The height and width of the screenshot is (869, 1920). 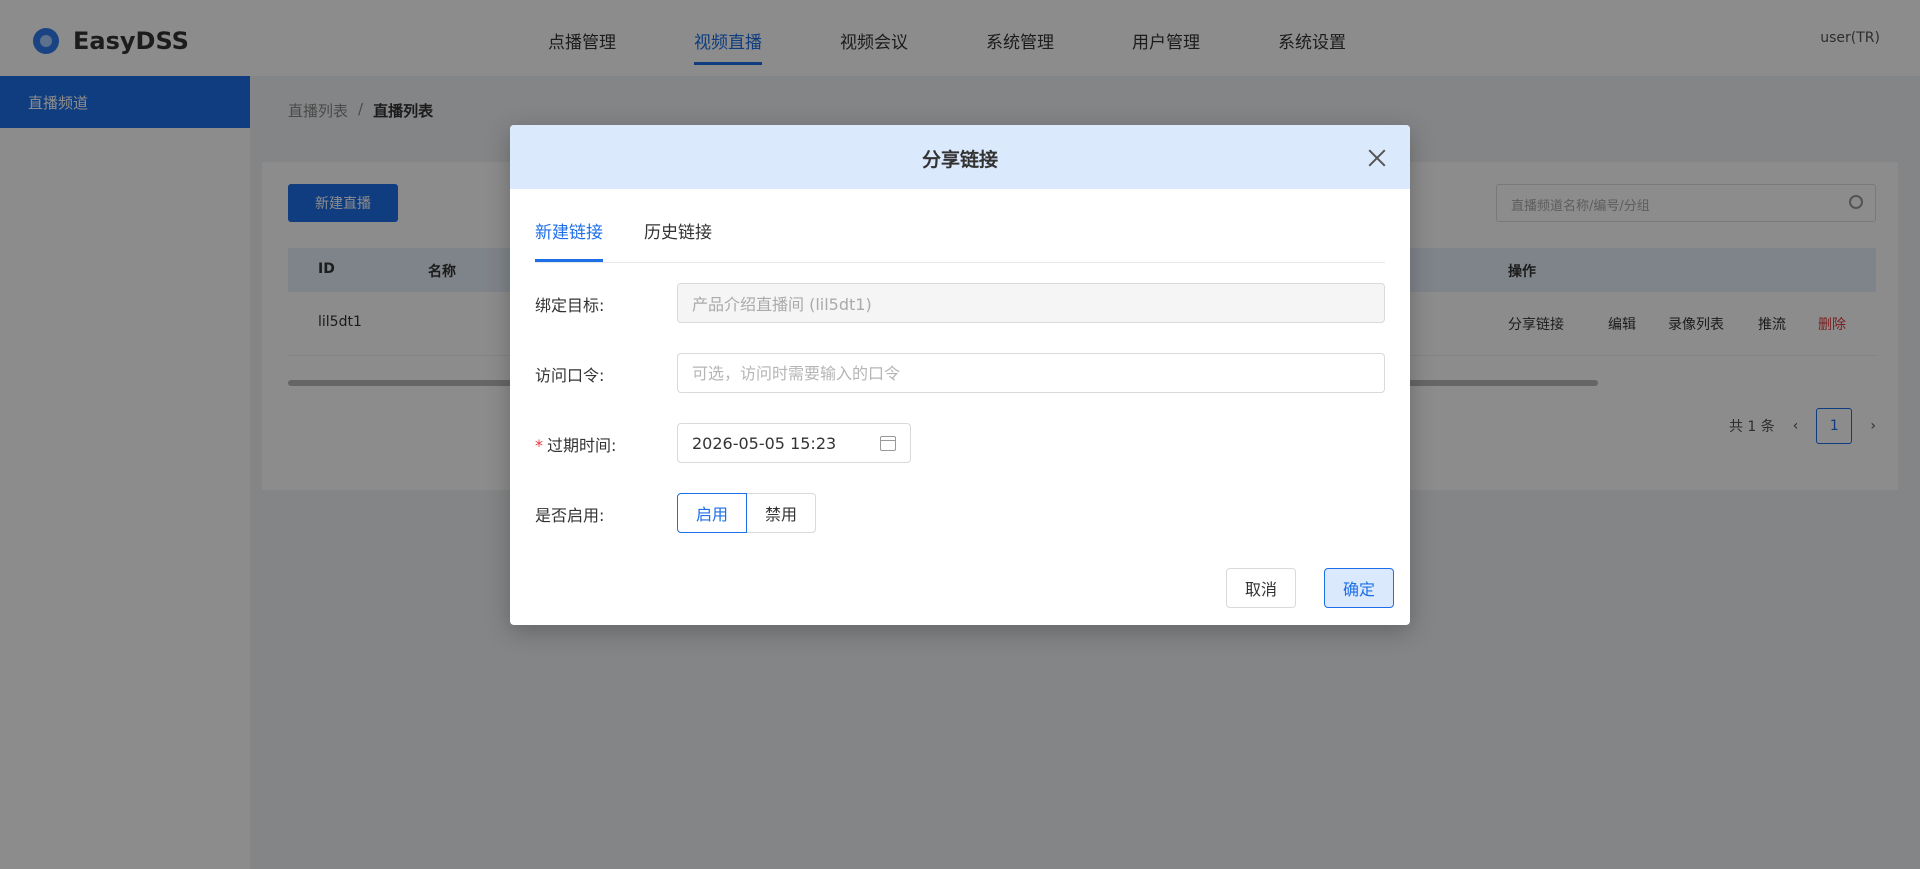 What do you see at coordinates (1260, 588) in the screenshot?
I see `cancel-button: 取消` at bounding box center [1260, 588].